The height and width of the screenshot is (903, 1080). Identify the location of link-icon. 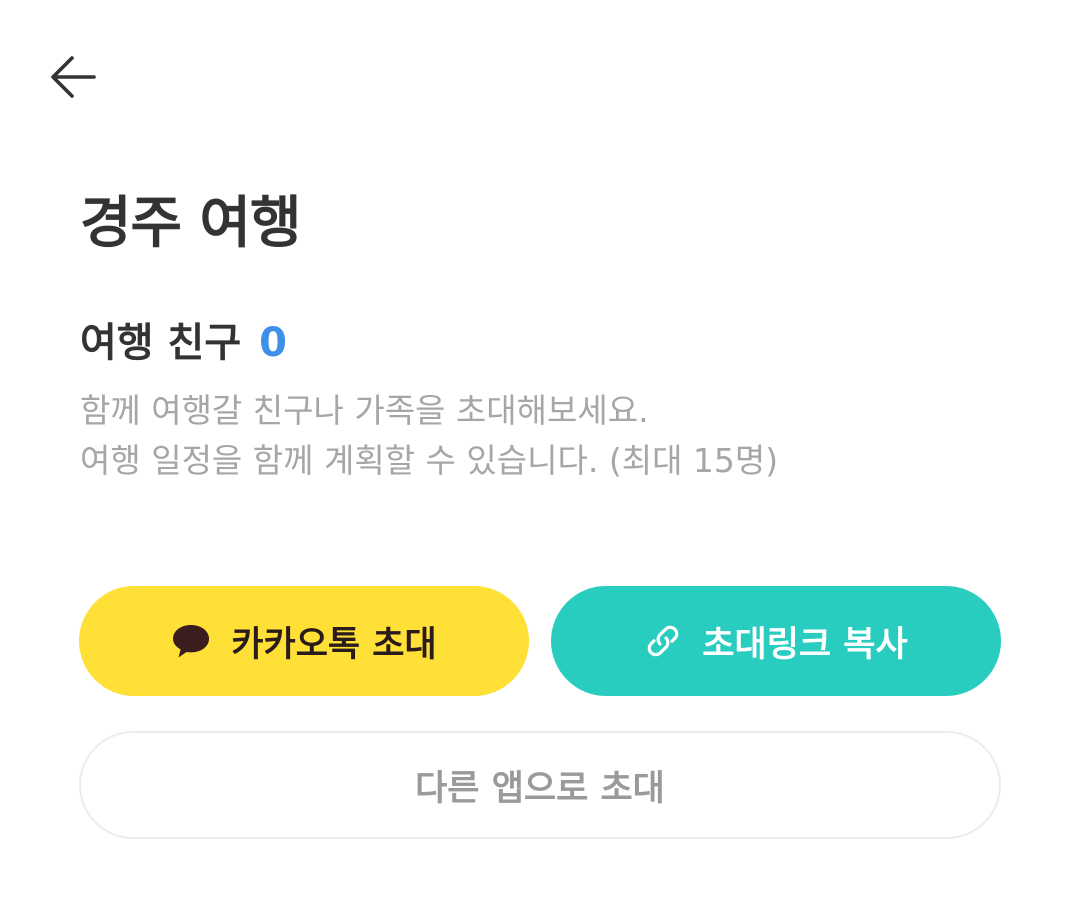
(663, 641).